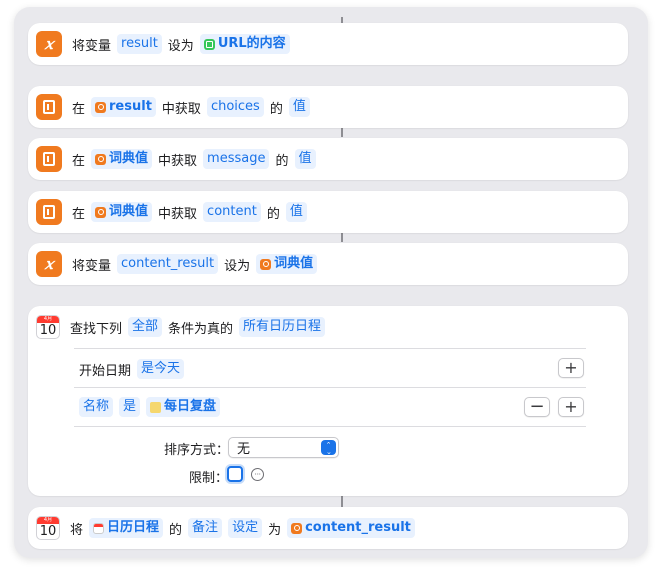 This screenshot has height=572, width=662. I want to click on magic-variable-token: 日历日程, so click(126, 528).